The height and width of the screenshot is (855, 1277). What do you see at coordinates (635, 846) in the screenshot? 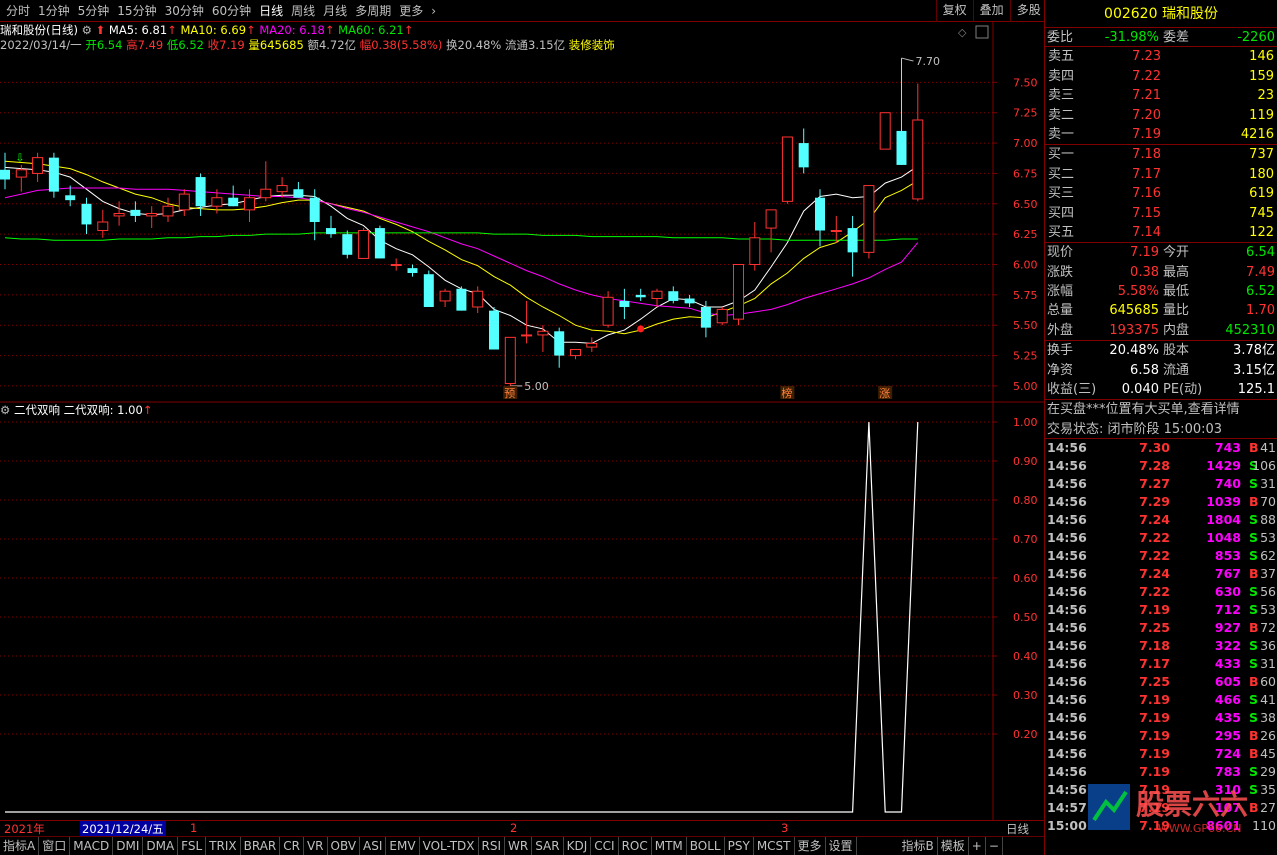
I see `indicator-tab: ROC` at bounding box center [635, 846].